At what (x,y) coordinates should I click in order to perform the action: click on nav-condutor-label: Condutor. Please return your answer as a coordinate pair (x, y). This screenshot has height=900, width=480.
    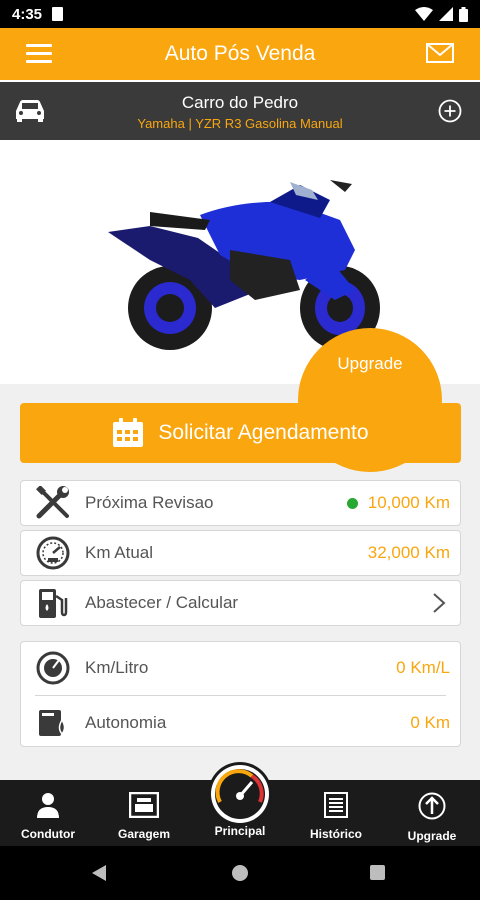
    Looking at the image, I should click on (48, 834).